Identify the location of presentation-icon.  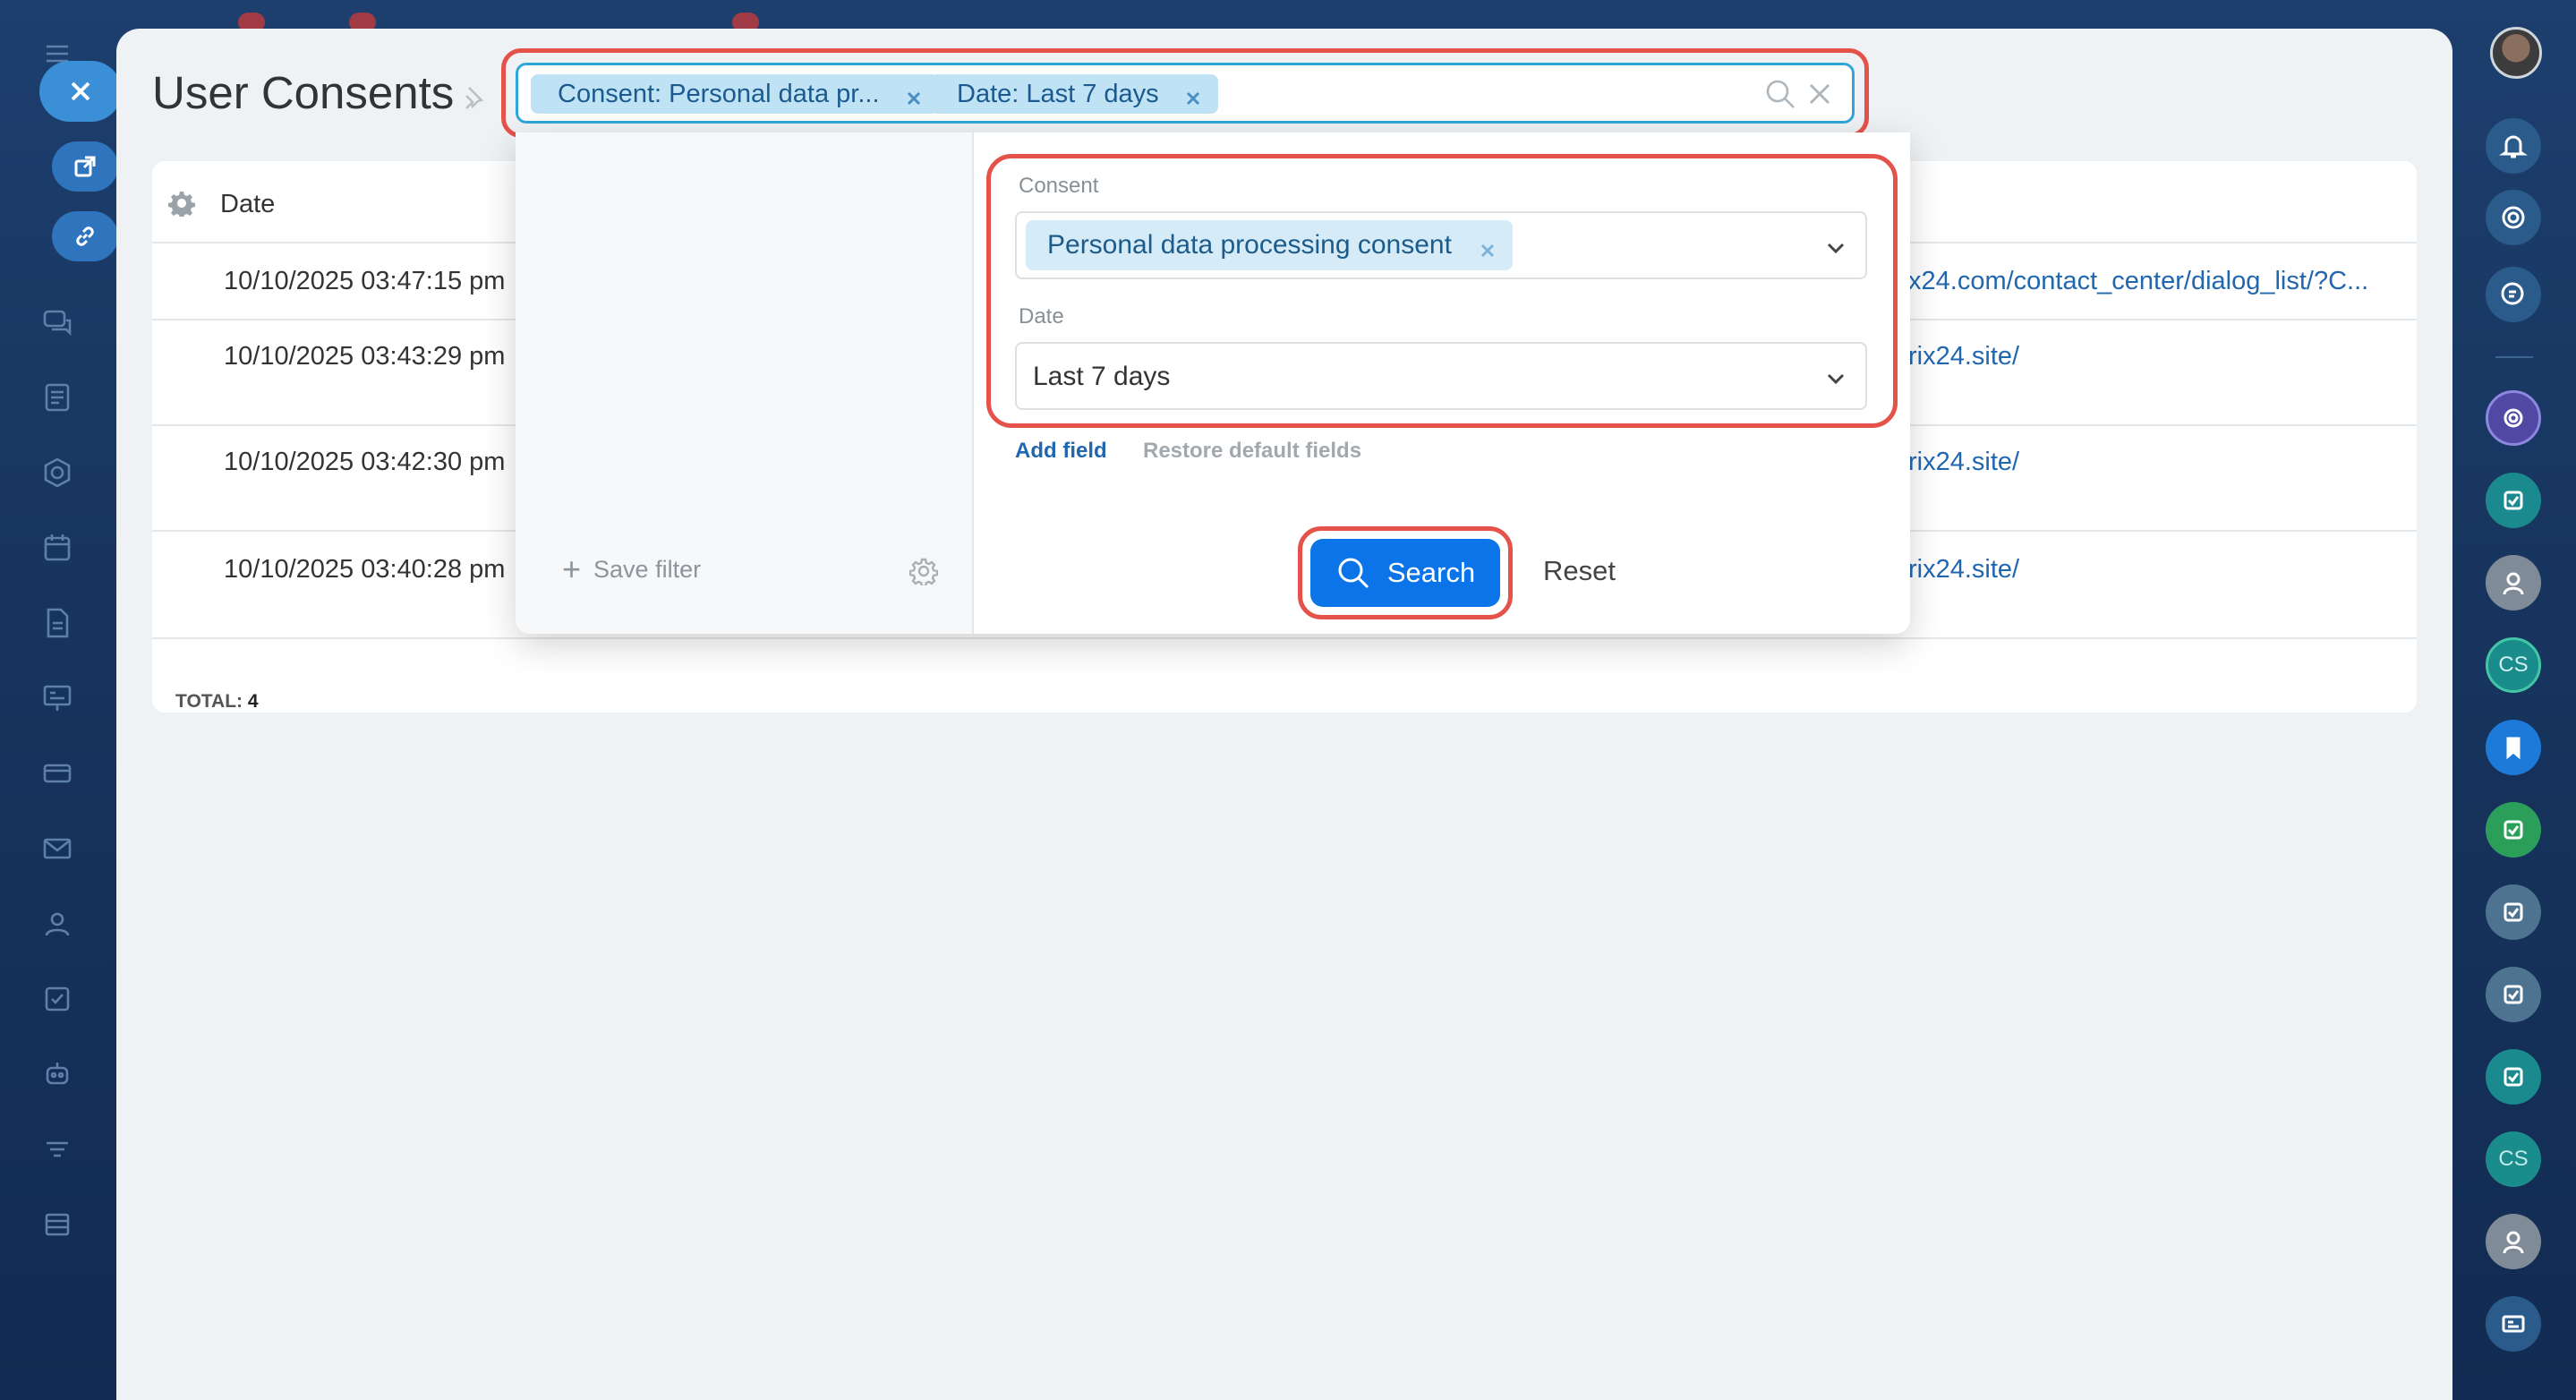
(57, 698).